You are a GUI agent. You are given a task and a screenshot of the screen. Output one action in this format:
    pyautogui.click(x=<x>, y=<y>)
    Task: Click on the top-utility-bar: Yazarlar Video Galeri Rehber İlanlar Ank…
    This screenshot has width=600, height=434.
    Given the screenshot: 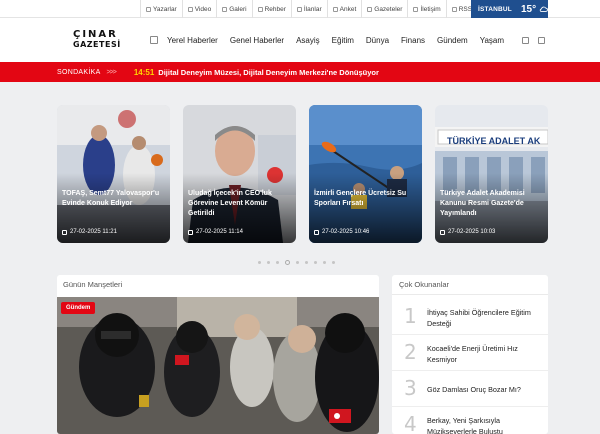 What is the action you would take?
    pyautogui.click(x=300, y=9)
    